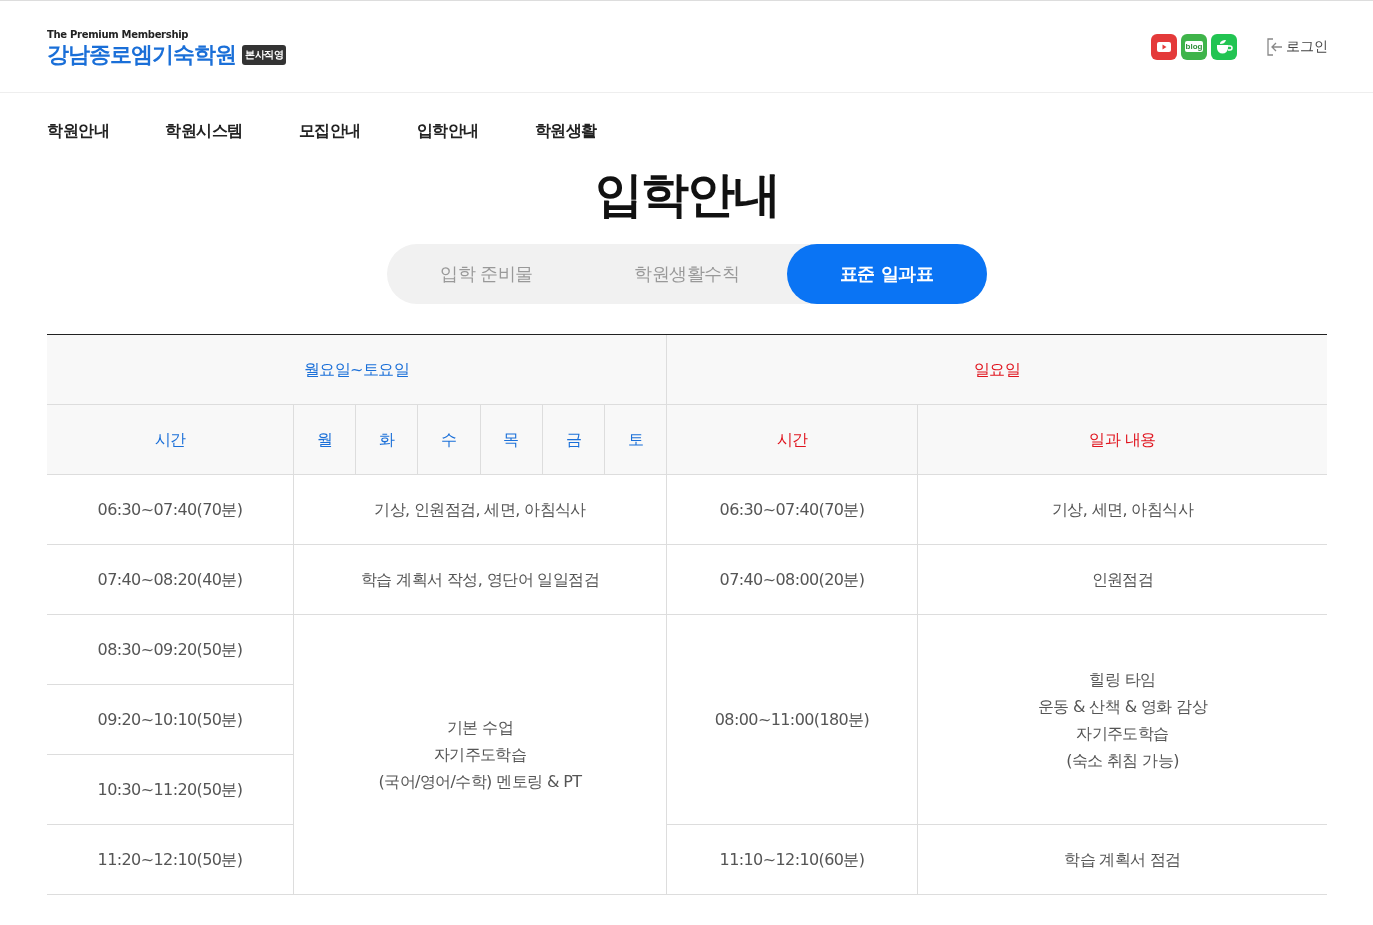 This screenshot has height=925, width=1373. What do you see at coordinates (792, 860) in the screenshot?
I see `table-cell-text: 11:10~12:10(60분)` at bounding box center [792, 860].